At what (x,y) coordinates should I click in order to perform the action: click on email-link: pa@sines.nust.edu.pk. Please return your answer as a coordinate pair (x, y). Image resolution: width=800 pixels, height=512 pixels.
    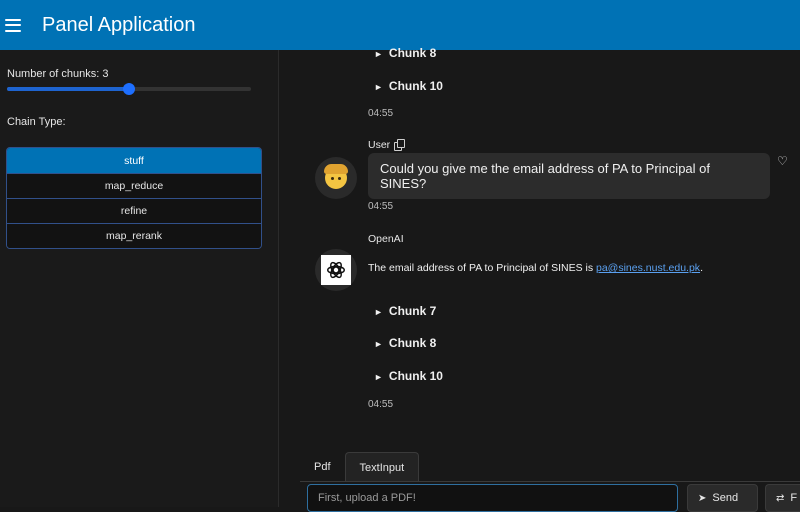
    Looking at the image, I should click on (648, 268).